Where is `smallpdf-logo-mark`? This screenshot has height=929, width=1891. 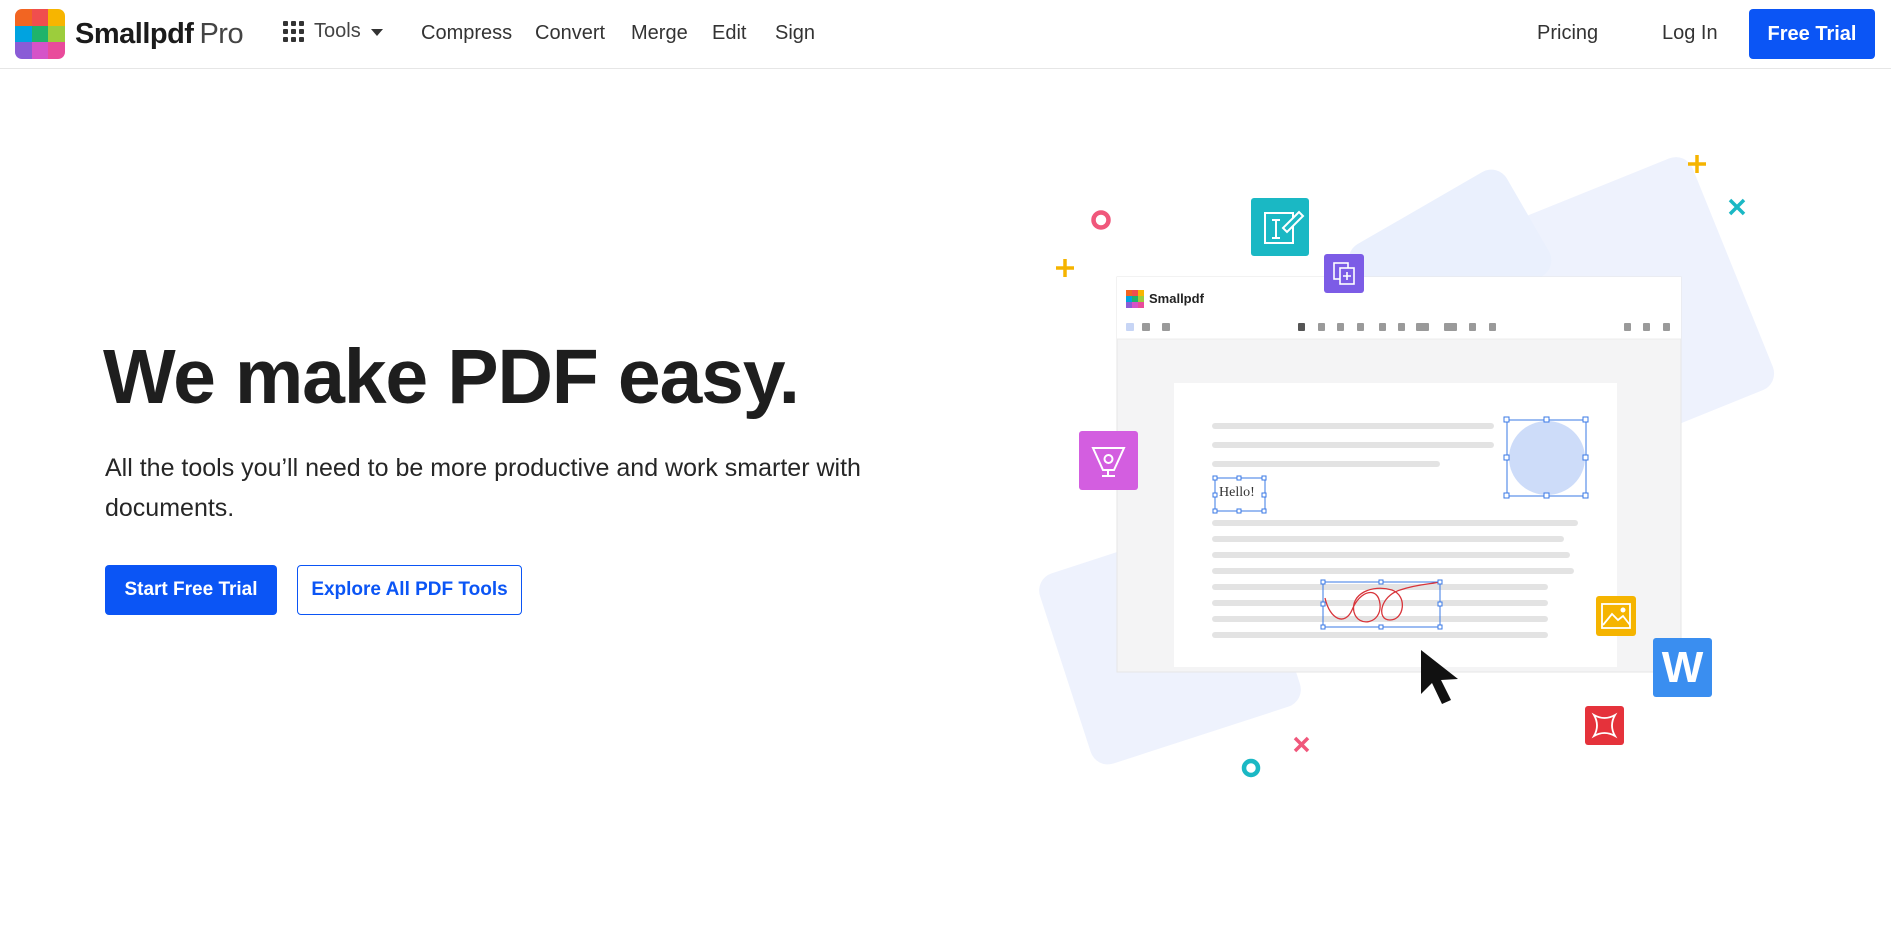
smallpdf-logo-mark is located at coordinates (40, 34).